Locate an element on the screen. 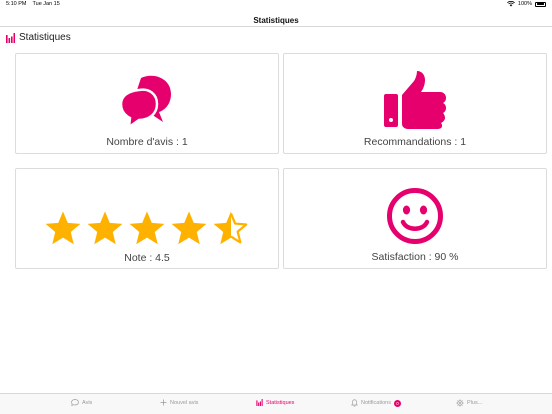 Image resolution: width=552 pixels, height=414 pixels. battery-icon is located at coordinates (540, 4).